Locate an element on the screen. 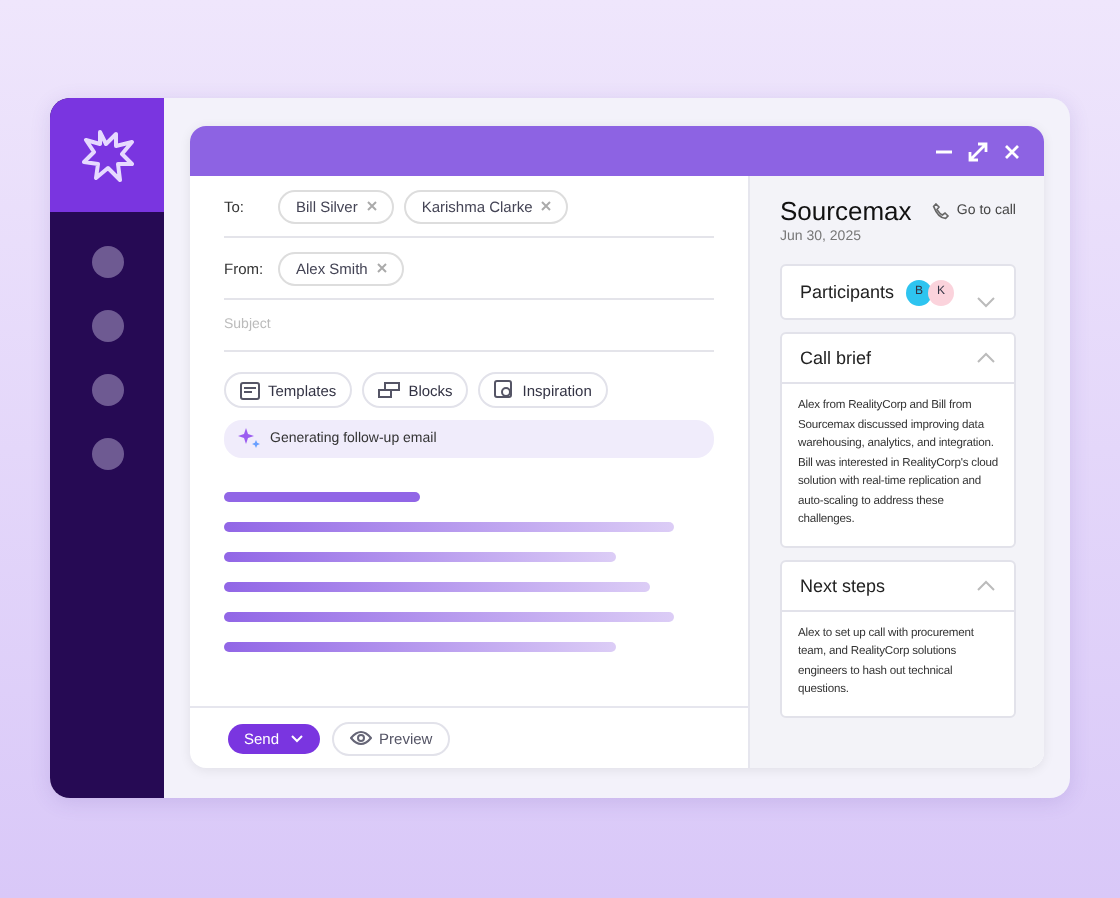  section-title: Next steps is located at coordinates (843, 585).